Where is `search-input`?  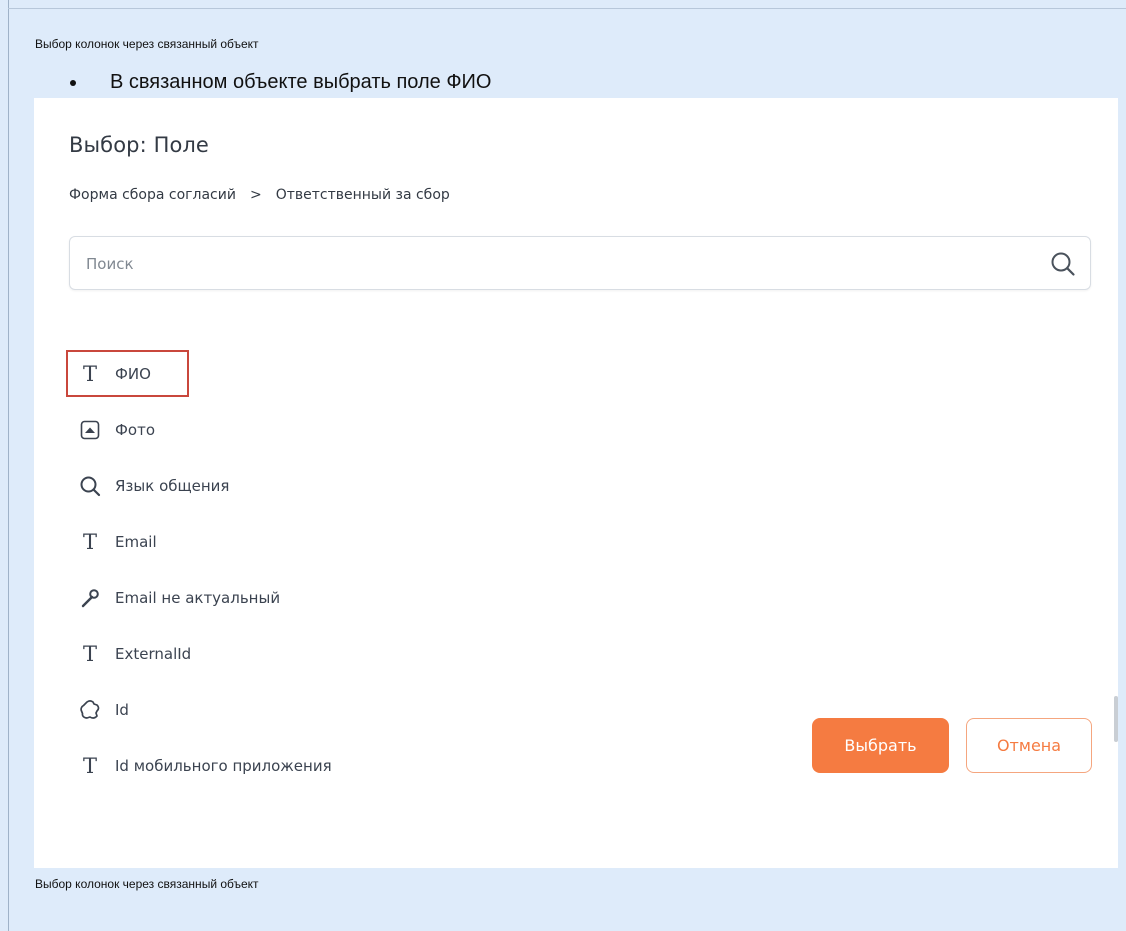
search-input is located at coordinates (551, 264).